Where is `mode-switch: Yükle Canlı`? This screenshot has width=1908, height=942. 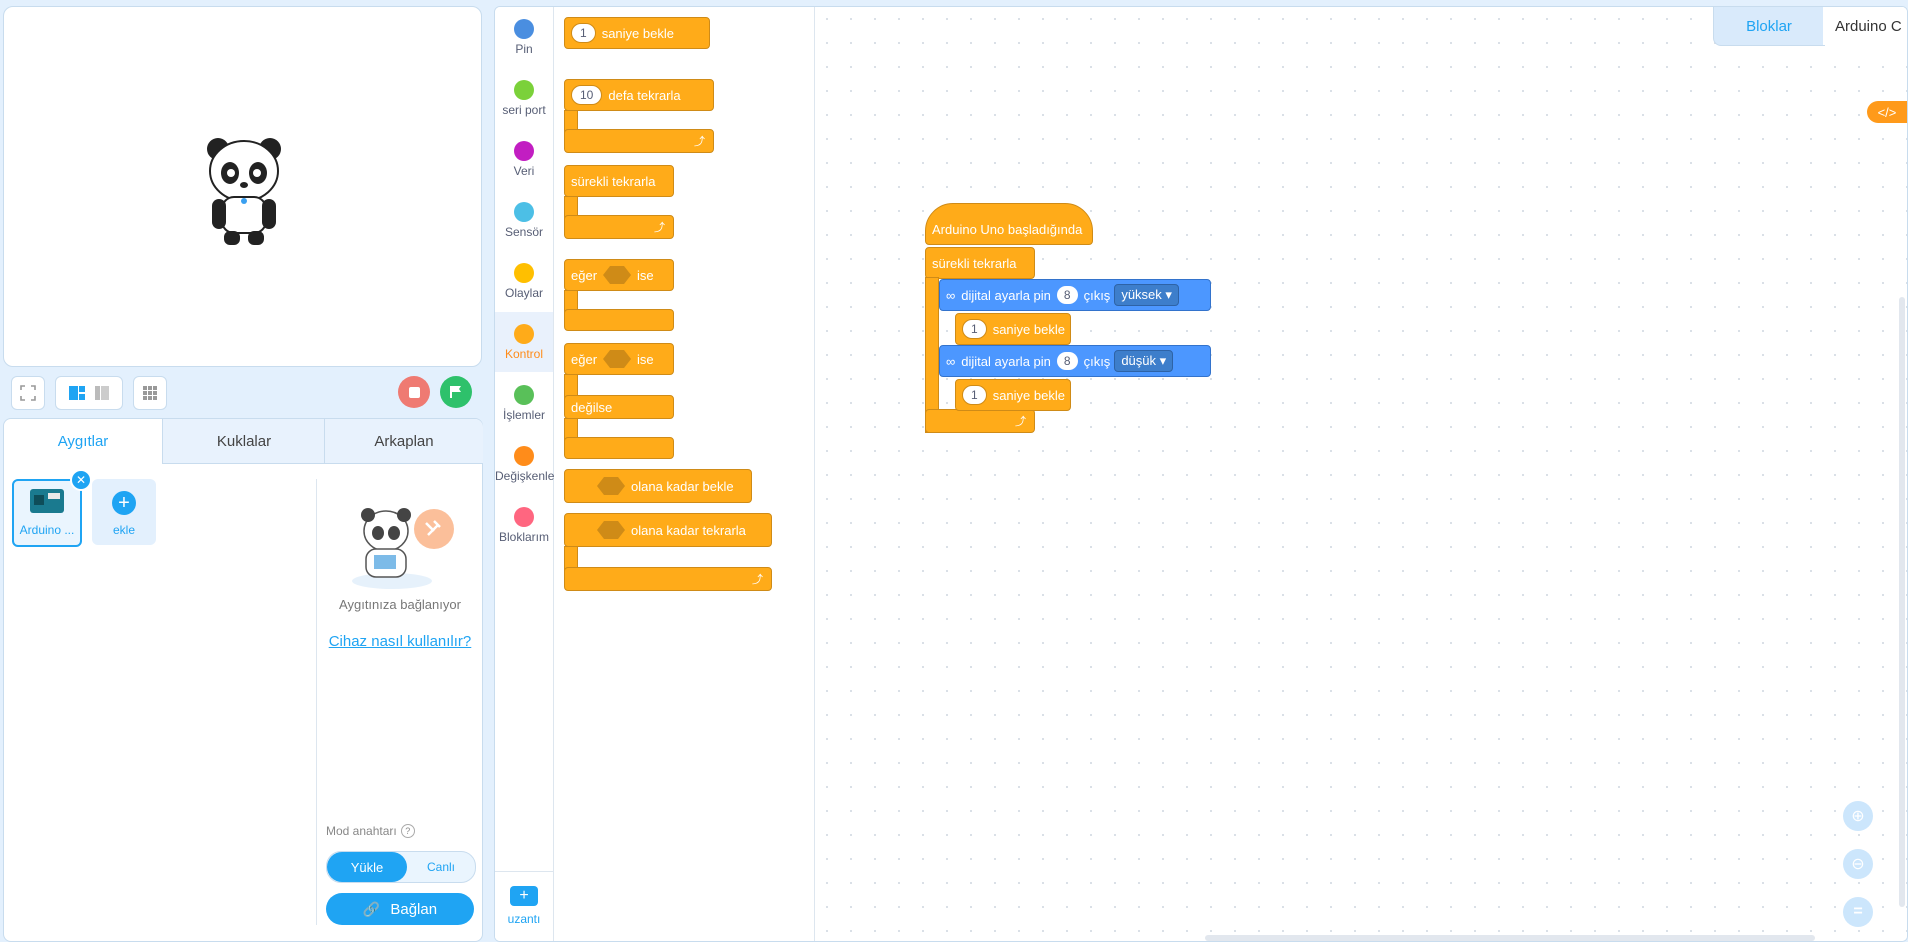
mode-switch: Yükle Canlı is located at coordinates (401, 867).